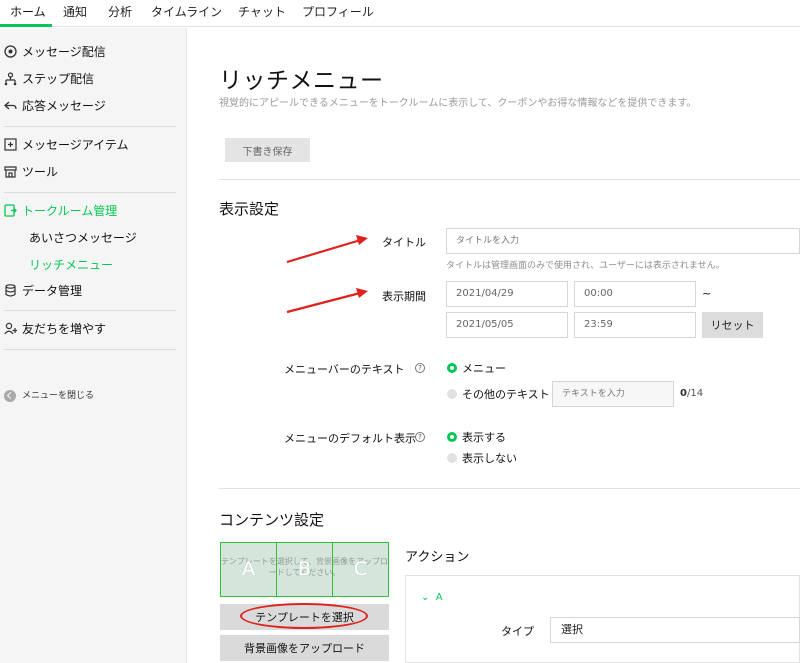  Describe the element at coordinates (64, 52) in the screenshot. I see `sidebar-item-label: メッセージ配信` at that location.